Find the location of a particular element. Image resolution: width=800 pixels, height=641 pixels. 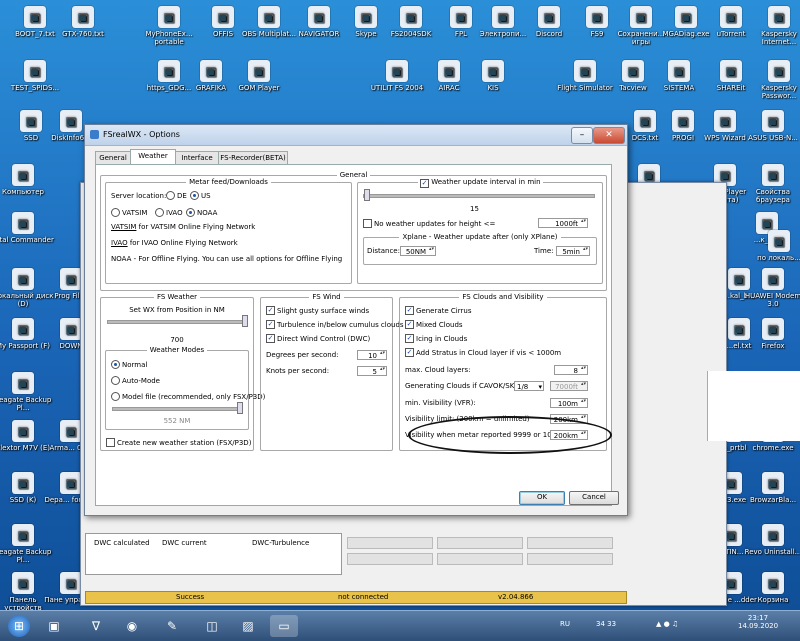

gusty-winds-checkbox: ✓ is located at coordinates (270, 310).